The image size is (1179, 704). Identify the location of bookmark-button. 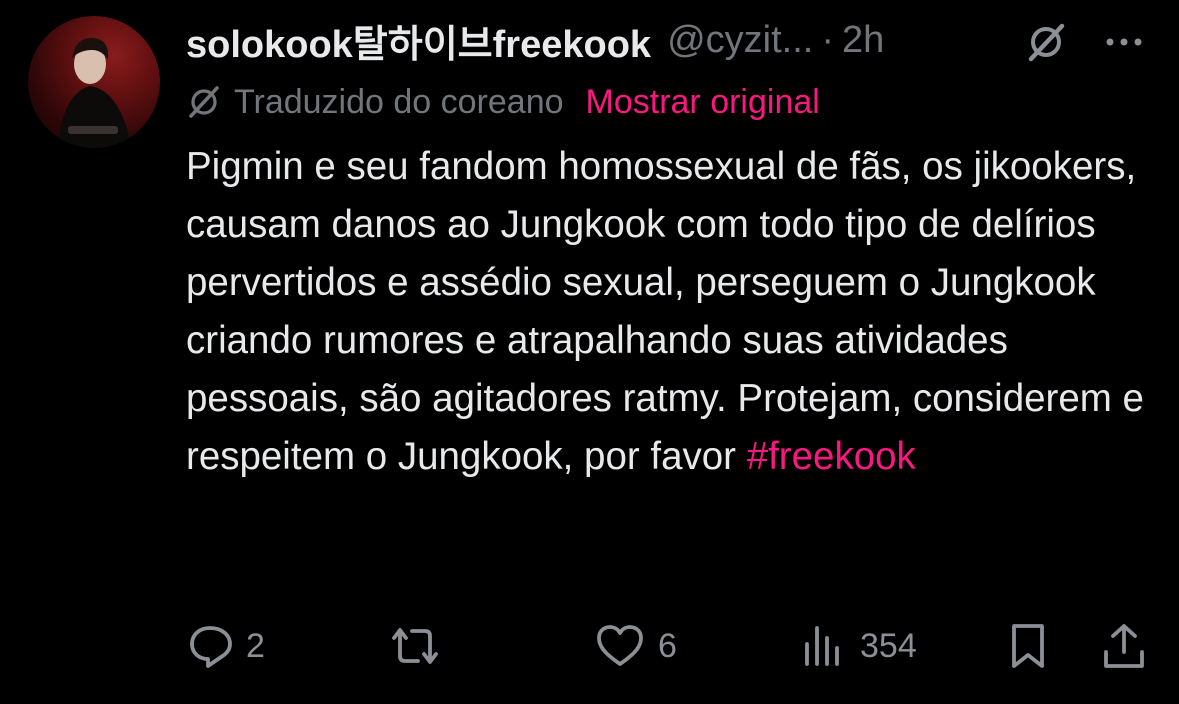
(1028, 646).